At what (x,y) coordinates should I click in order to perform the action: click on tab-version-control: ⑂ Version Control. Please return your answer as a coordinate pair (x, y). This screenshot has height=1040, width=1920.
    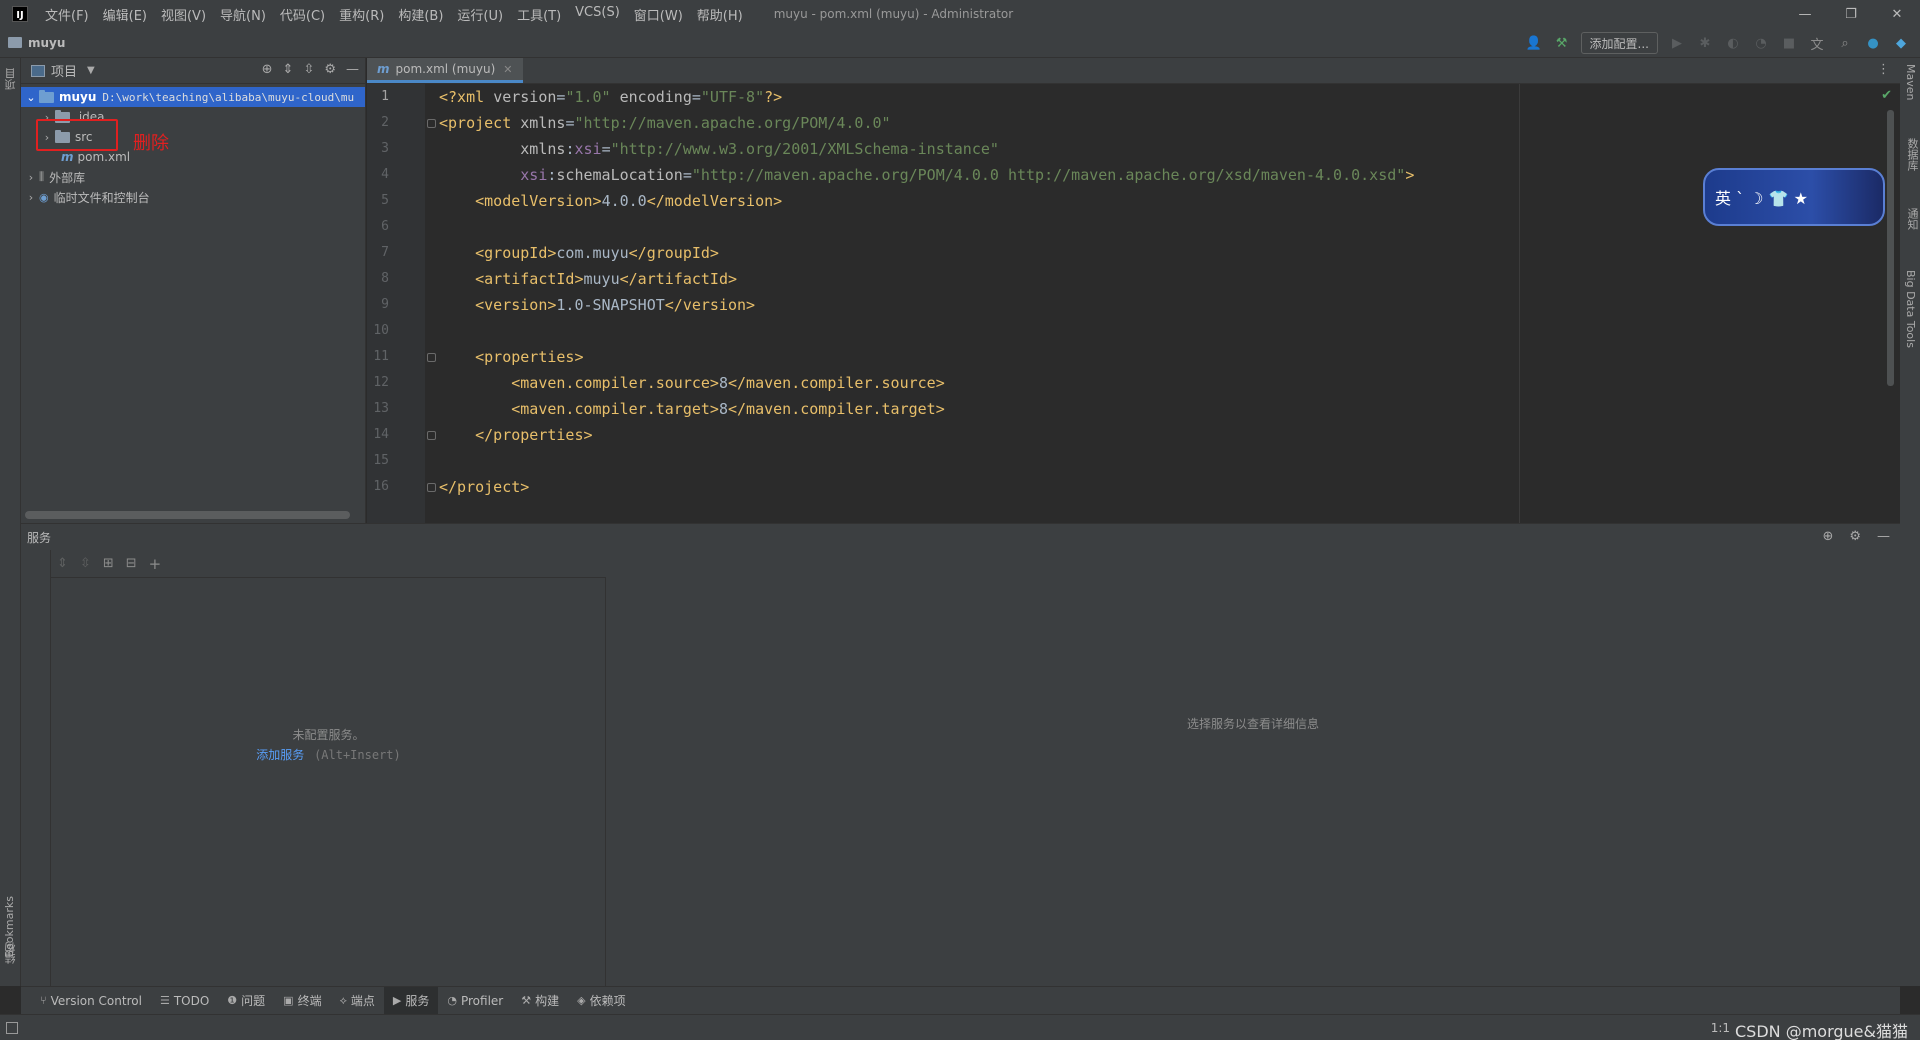
    Looking at the image, I should click on (91, 1001).